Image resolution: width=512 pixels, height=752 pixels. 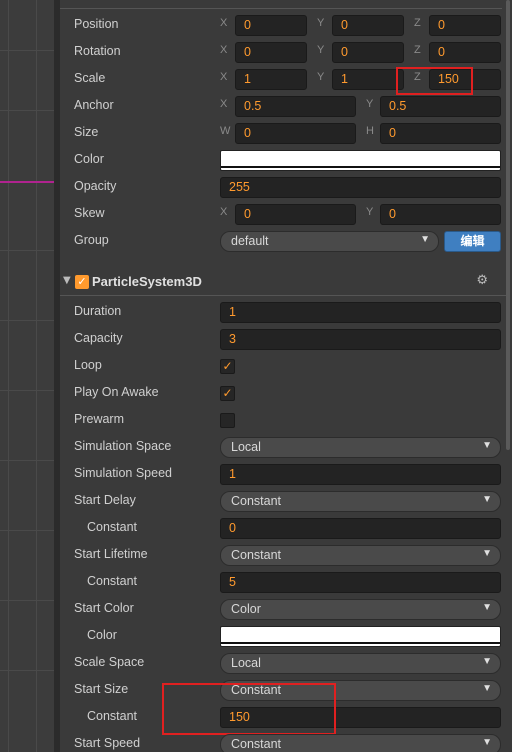 I want to click on play-on-awake-checkbox: ✓, so click(x=227, y=393).